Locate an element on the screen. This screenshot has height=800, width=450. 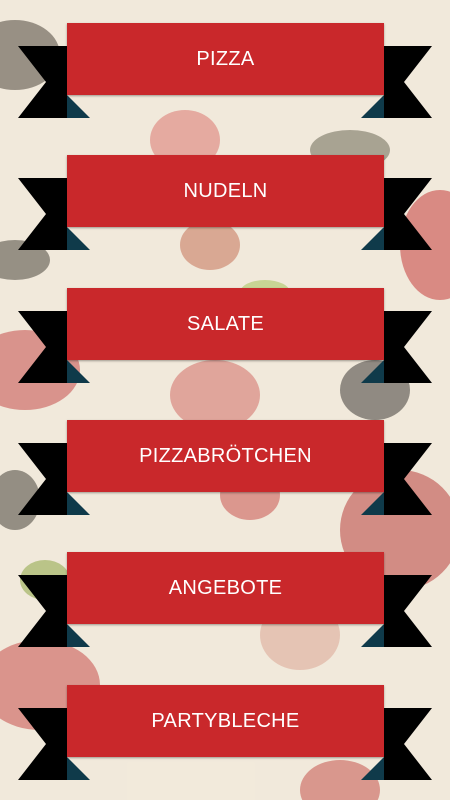
menu-item-label: SALATE is located at coordinates (225, 323).